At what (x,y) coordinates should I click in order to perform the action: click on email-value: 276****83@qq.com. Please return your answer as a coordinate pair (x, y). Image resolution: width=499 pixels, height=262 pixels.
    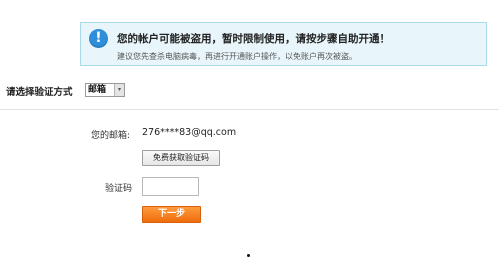
    Looking at the image, I should click on (189, 132).